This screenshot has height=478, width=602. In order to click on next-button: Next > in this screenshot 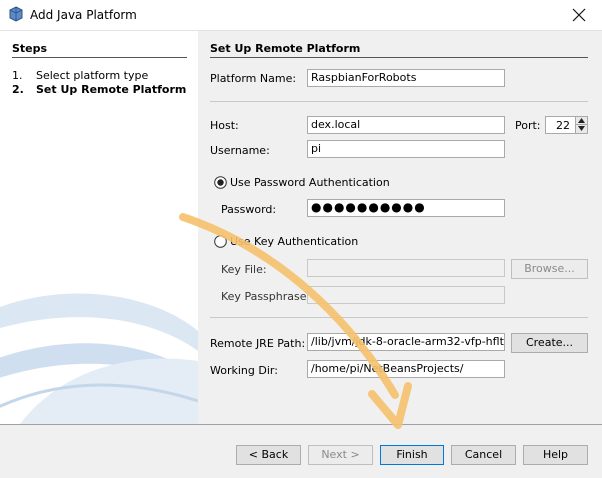, I will do `click(340, 455)`.